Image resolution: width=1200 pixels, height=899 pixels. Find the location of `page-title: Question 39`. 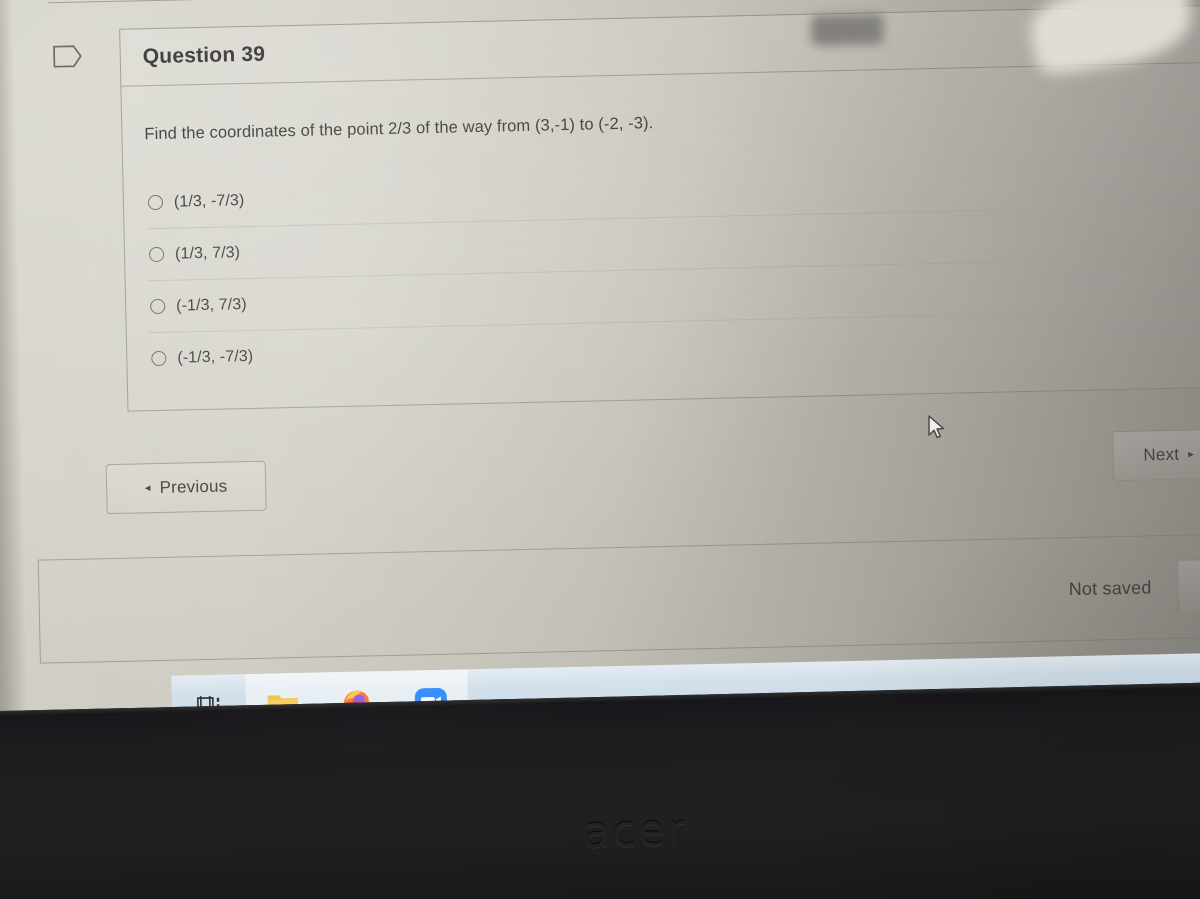

page-title: Question 39 is located at coordinates (204, 55).